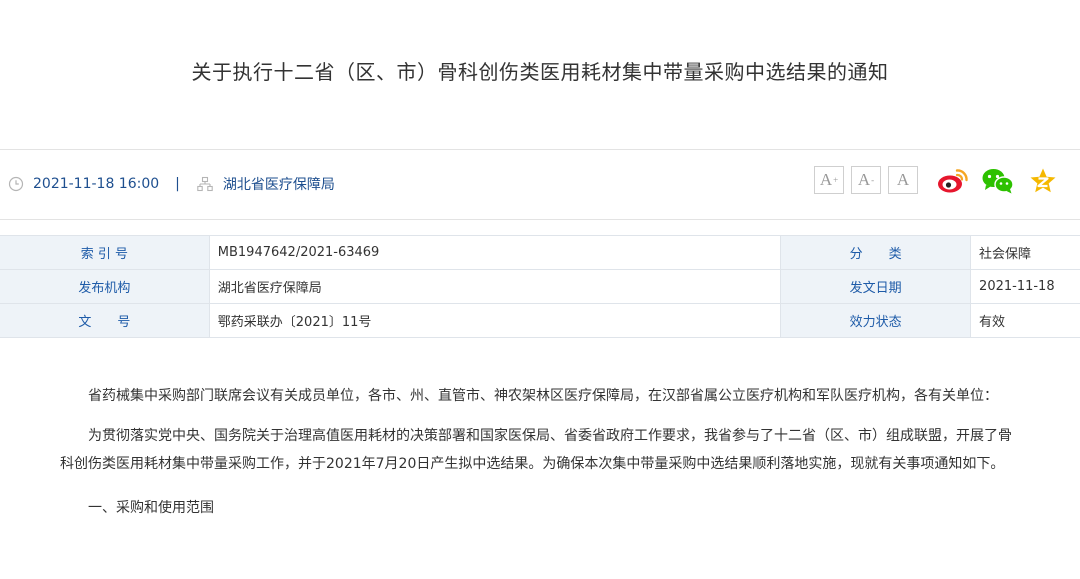  What do you see at coordinates (873, 180) in the screenshot?
I see `font-decrease-sup: -` at bounding box center [873, 180].